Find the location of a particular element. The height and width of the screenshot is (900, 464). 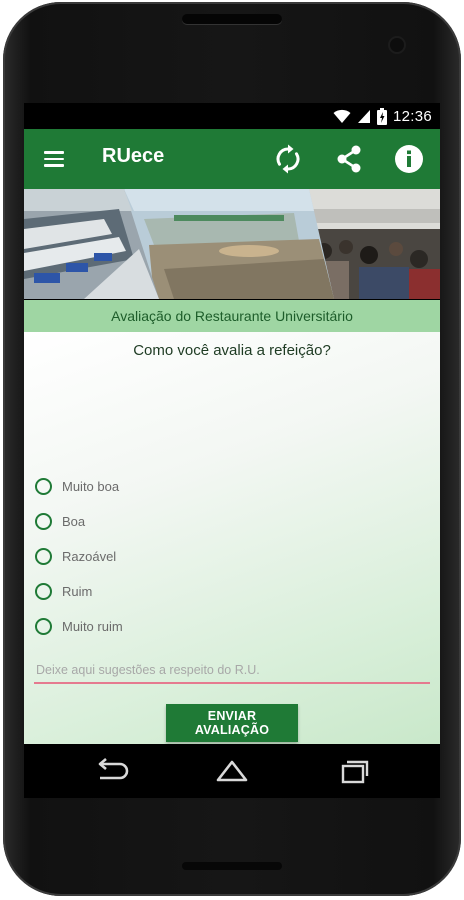

signal-icon is located at coordinates (363, 116).